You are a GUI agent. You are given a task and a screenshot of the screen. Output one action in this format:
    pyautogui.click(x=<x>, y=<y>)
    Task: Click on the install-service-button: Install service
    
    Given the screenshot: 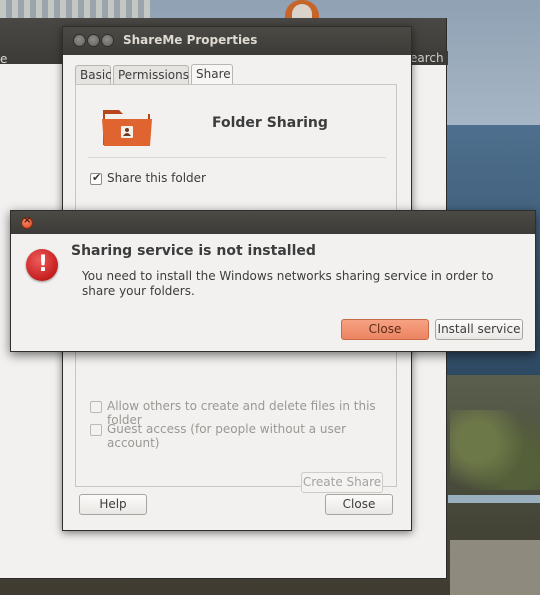 What is the action you would take?
    pyautogui.click(x=479, y=329)
    